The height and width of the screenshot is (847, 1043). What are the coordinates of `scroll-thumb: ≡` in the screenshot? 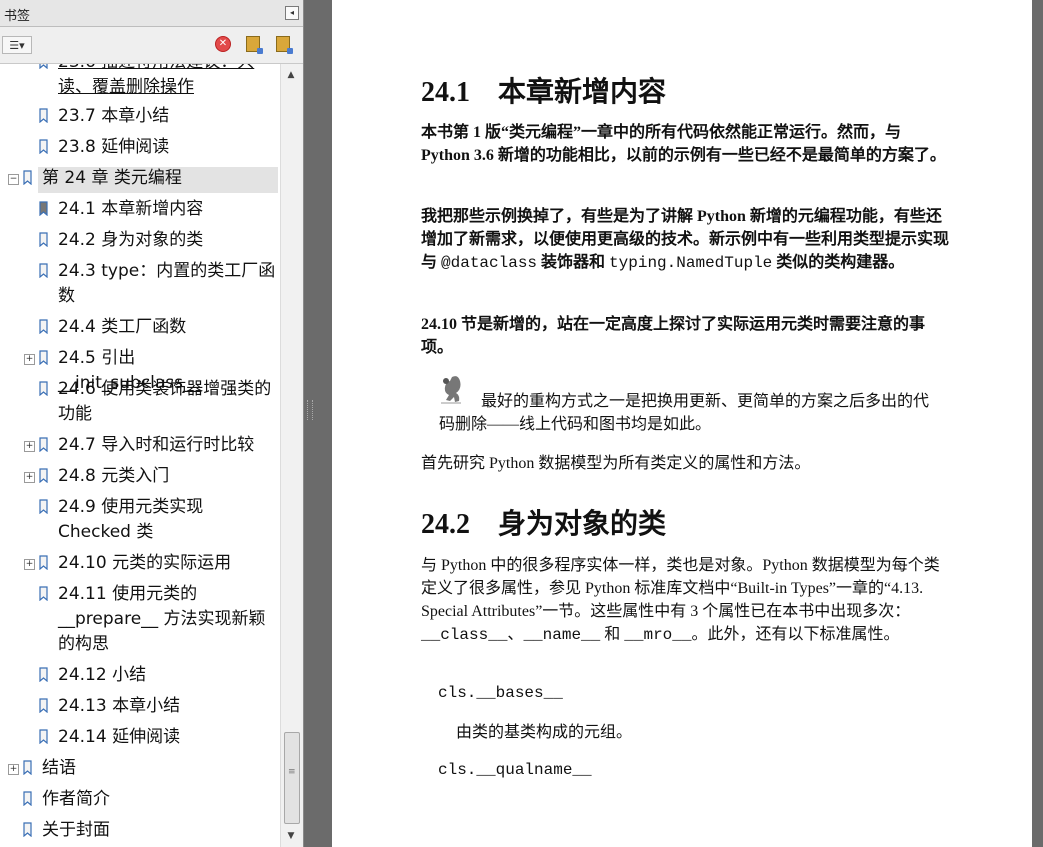 It's located at (292, 778).